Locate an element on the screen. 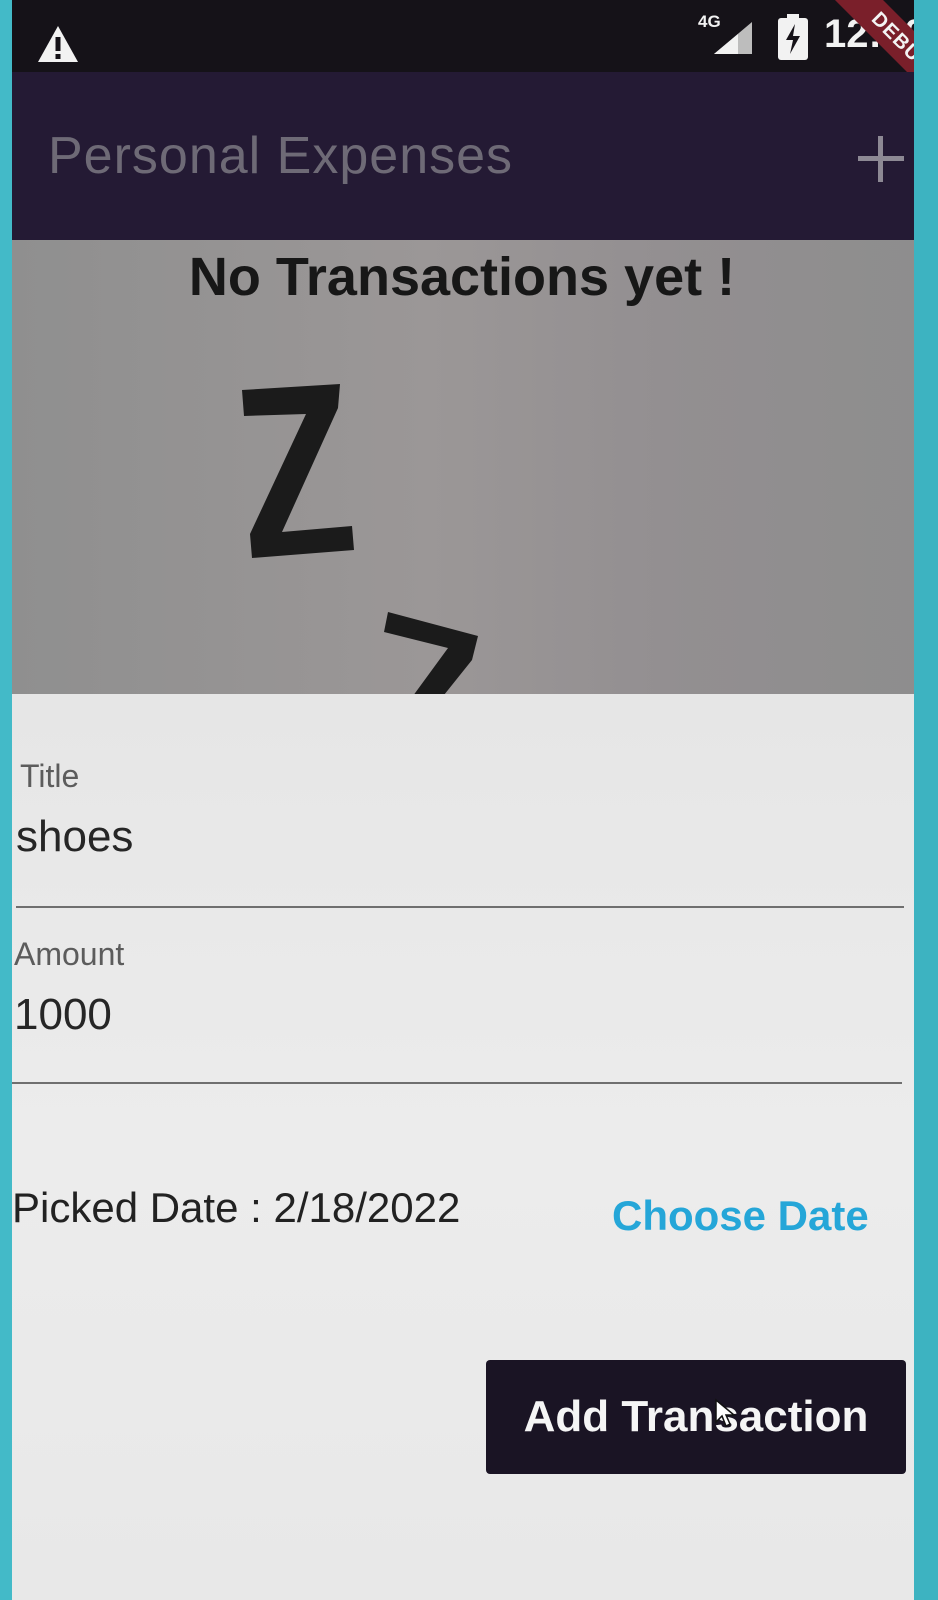 This screenshot has height=1600, width=938. battery-charging-icon is located at coordinates (793, 37).